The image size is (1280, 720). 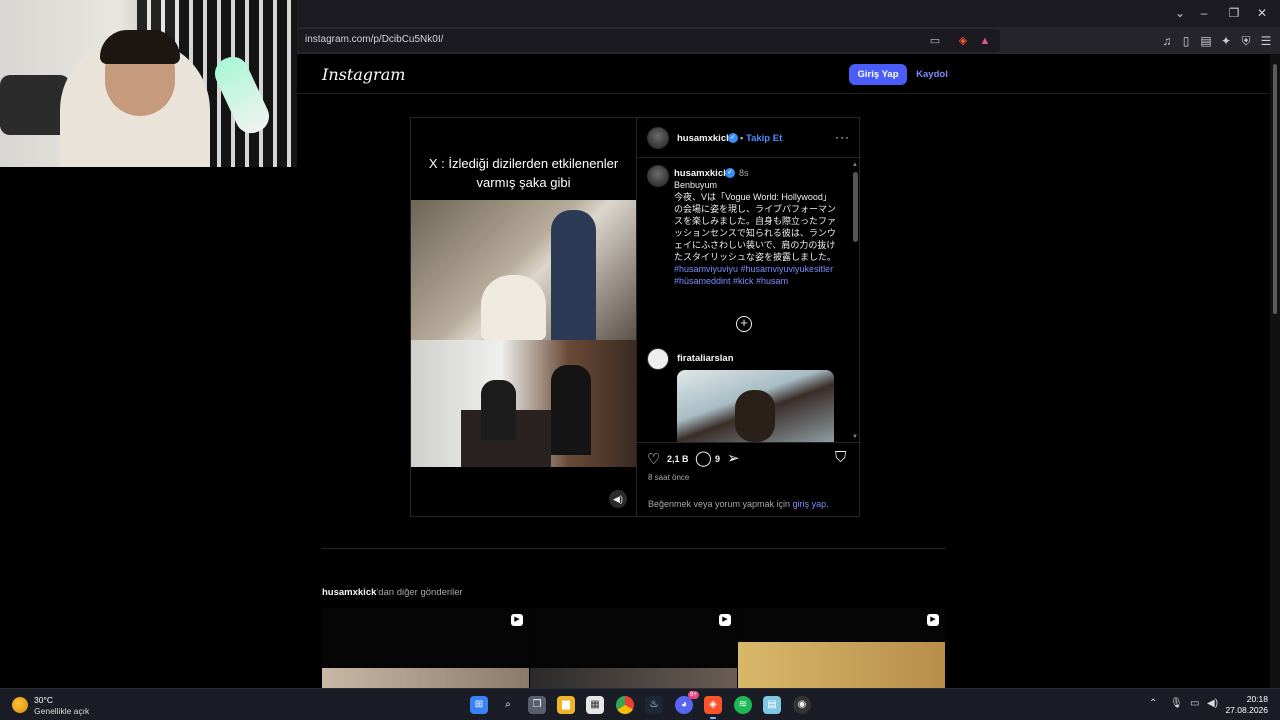 I want to click on discord-badge: 9+, so click(x=693, y=695).